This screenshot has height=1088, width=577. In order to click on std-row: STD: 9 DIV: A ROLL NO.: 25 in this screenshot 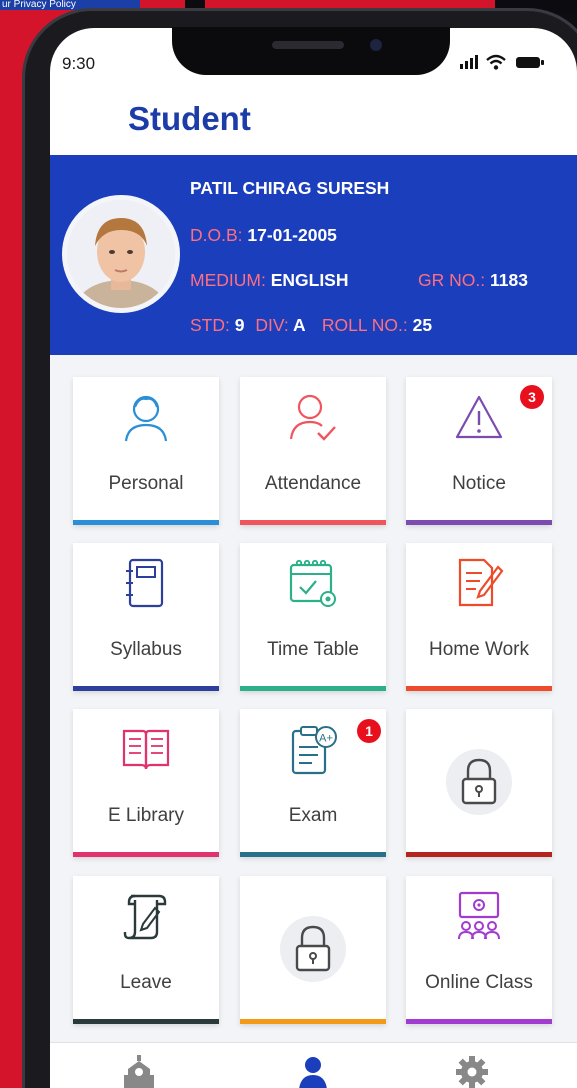, I will do `click(311, 325)`.